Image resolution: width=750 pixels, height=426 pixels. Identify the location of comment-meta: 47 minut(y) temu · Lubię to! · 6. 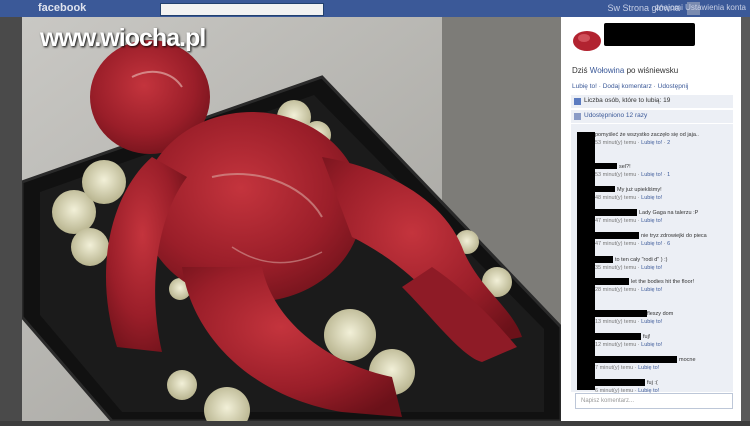
(633, 244).